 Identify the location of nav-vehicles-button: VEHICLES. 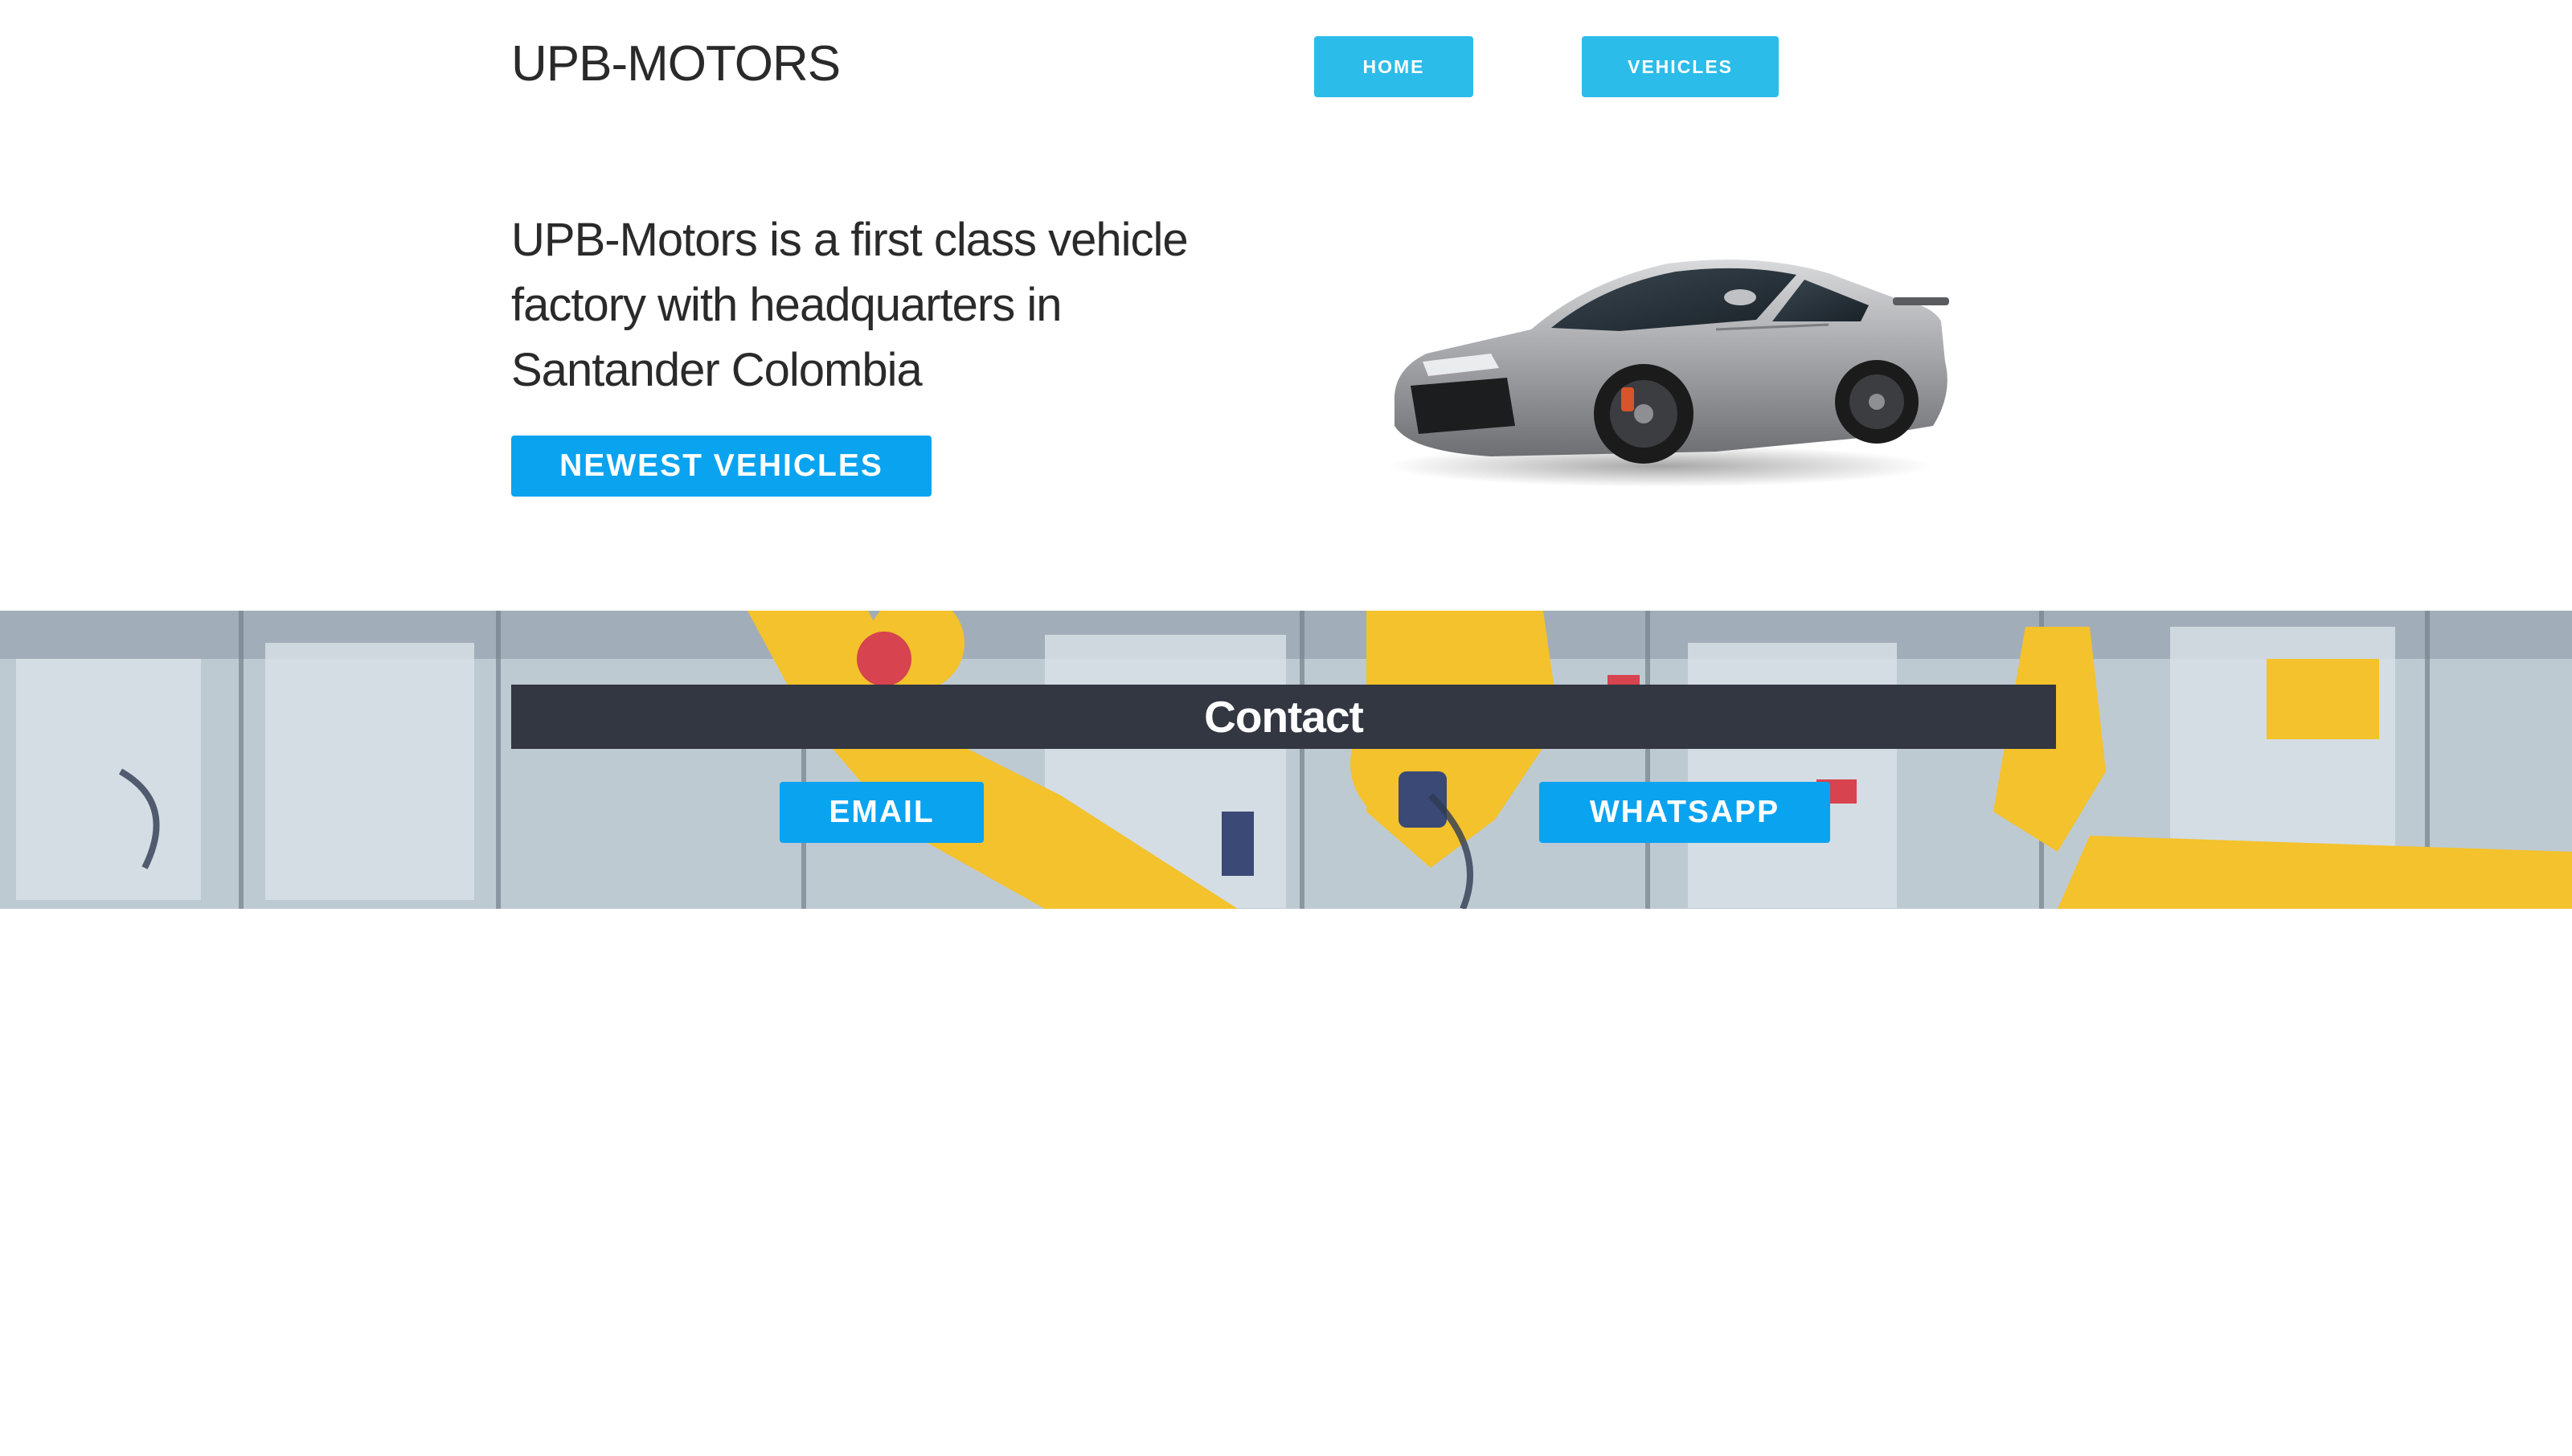
(1680, 66).